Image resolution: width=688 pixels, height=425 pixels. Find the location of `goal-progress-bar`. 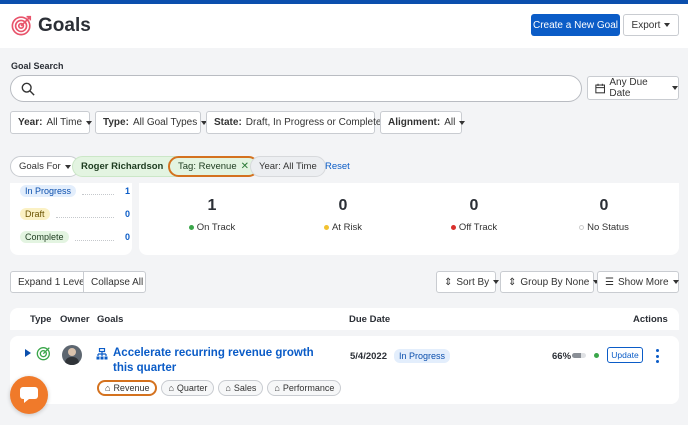

goal-progress-bar is located at coordinates (579, 355).